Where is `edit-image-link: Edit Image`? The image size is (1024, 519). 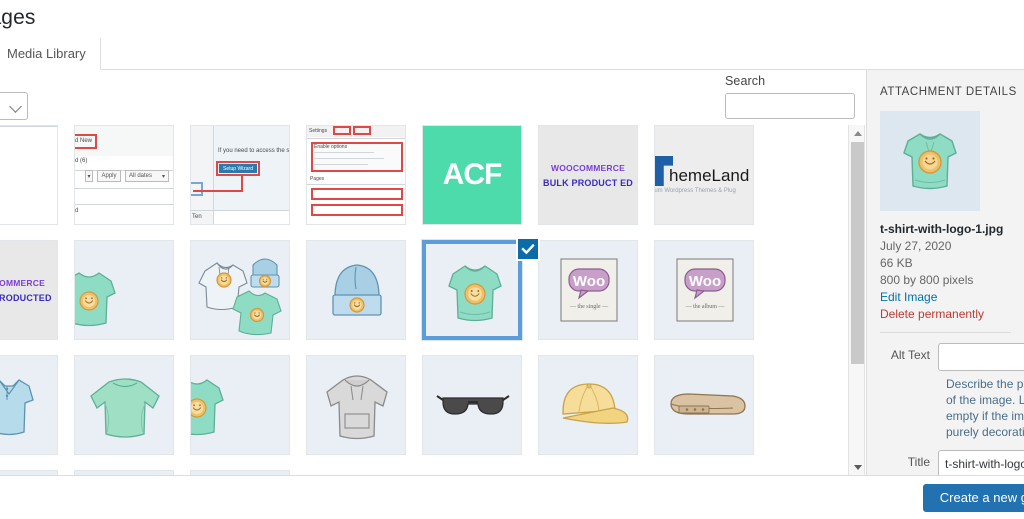
edit-image-link: Edit Image is located at coordinates (952, 297).